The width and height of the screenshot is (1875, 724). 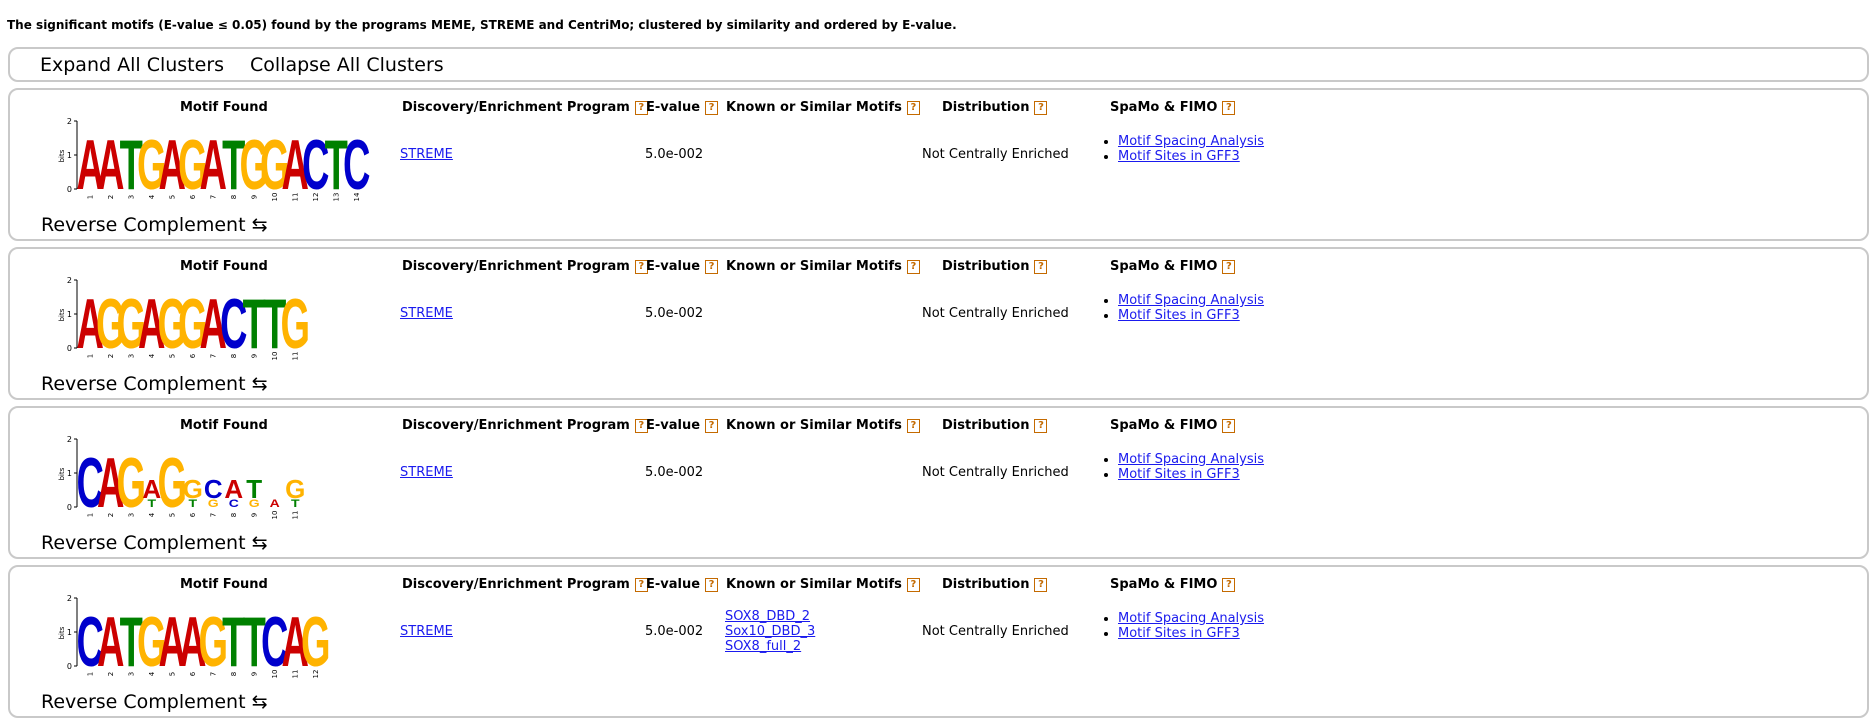 I want to click on known-motifs-list: SOX8_DBD_2 Sox10_DBD_3 SOX8_full_2, so click(x=770, y=631).